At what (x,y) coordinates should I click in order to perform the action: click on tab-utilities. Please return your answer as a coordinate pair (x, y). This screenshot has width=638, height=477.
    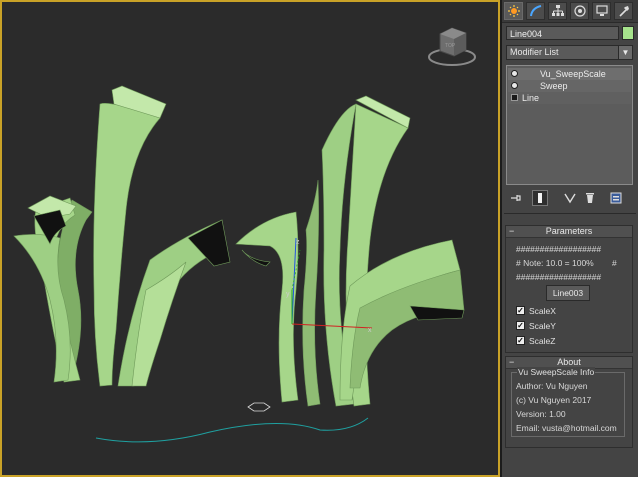
    Looking at the image, I should click on (623, 11).